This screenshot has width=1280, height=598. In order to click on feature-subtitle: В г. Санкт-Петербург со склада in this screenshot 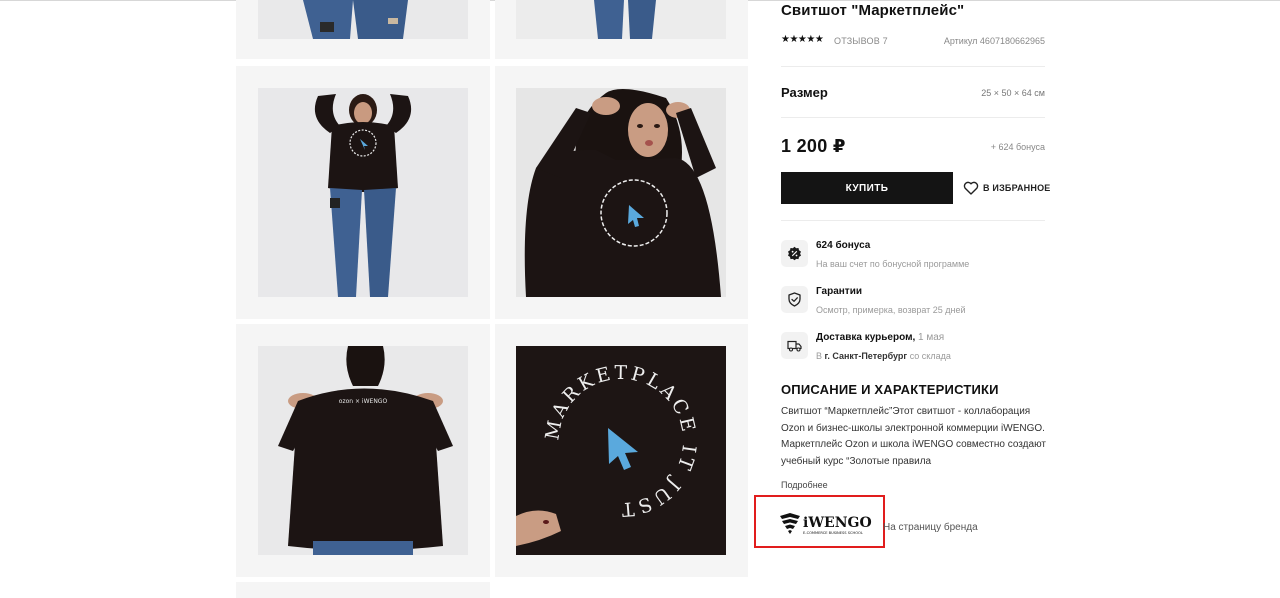, I will do `click(883, 356)`.